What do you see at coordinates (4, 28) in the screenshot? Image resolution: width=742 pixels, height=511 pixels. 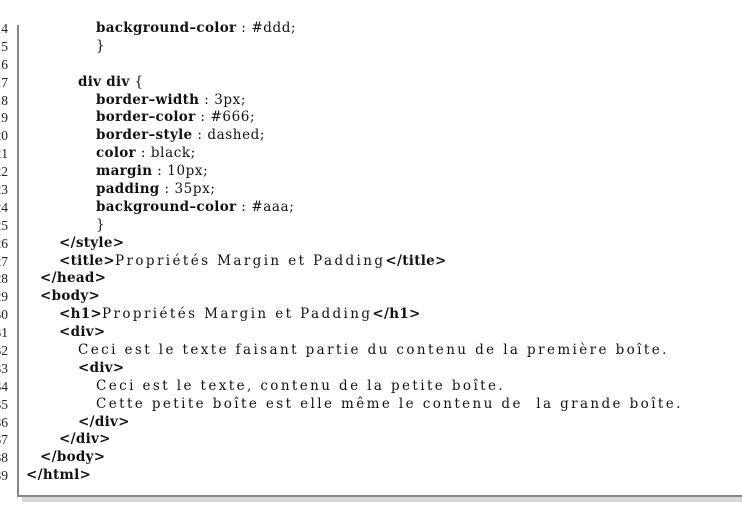 I see `line-number: 14` at bounding box center [4, 28].